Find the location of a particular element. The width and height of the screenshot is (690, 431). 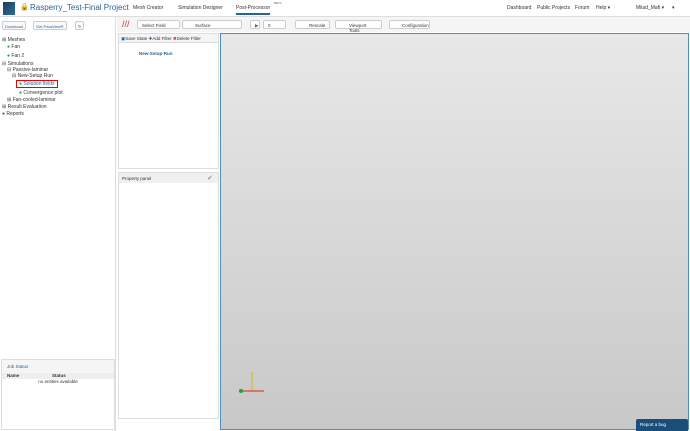

configuration-button: Configuration is located at coordinates (409, 24).